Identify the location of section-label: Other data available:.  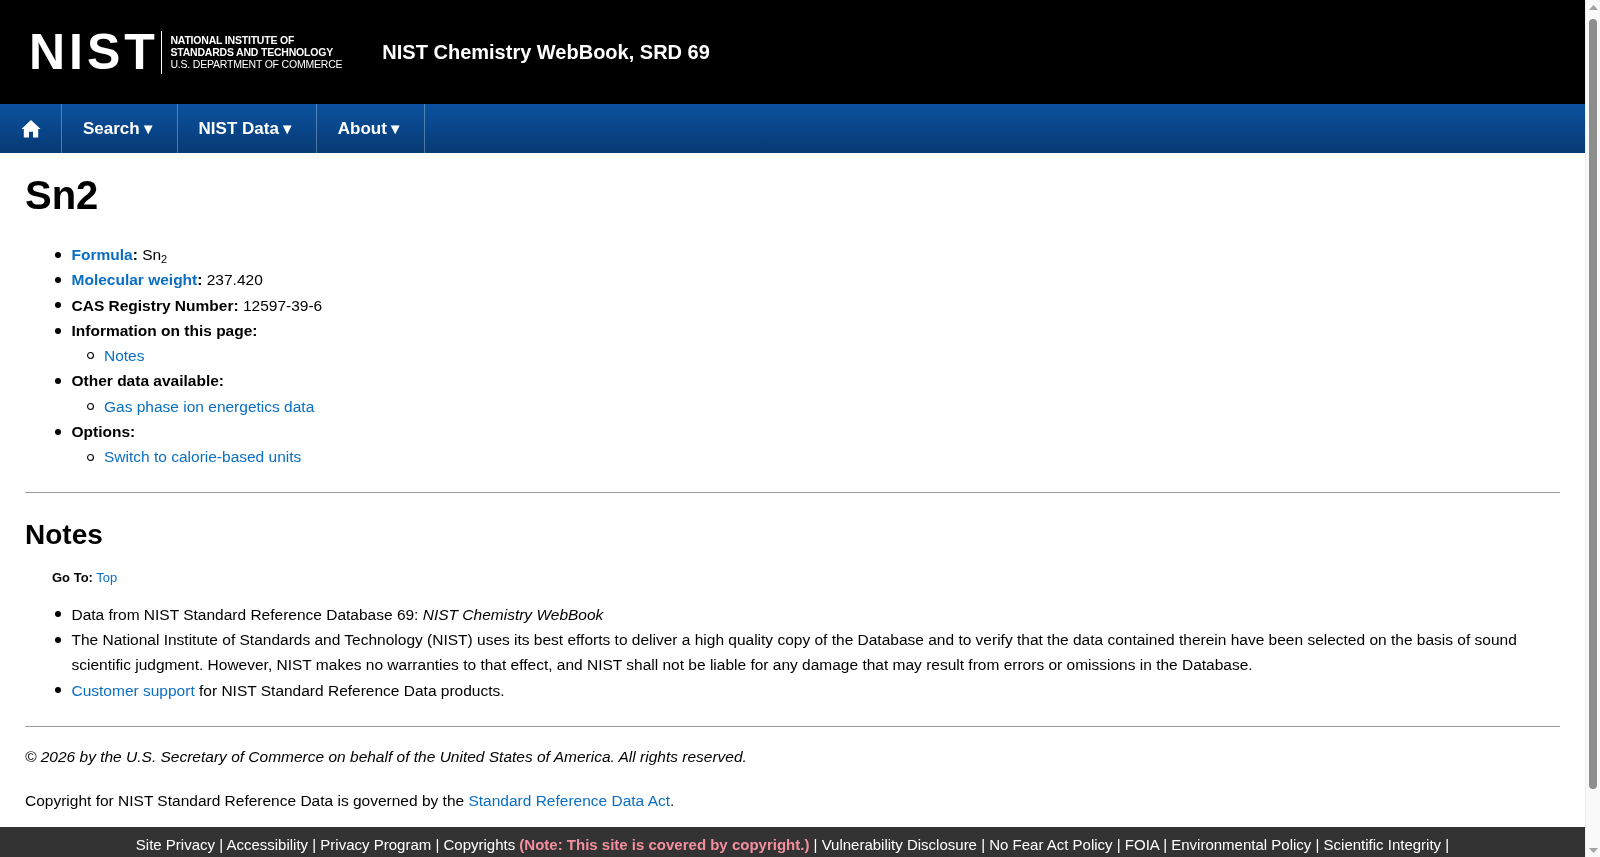
(147, 381).